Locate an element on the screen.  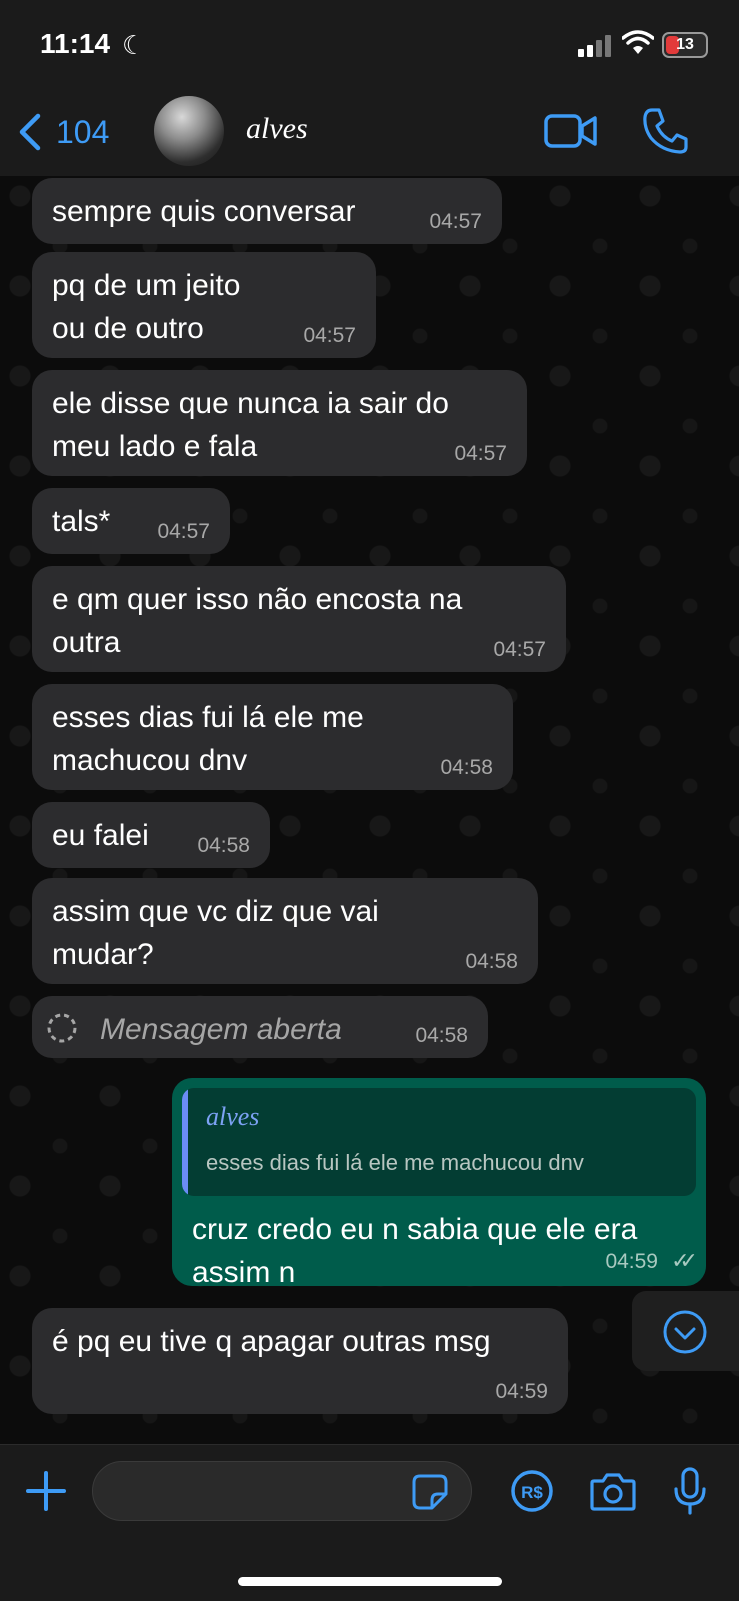
svg-text: R$ is located at coordinates (532, 1492).